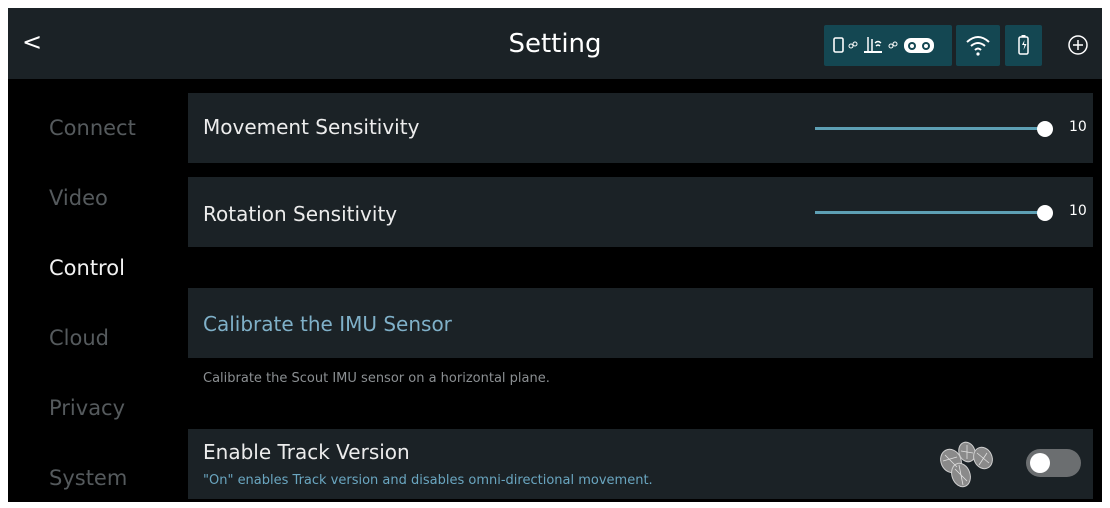 This screenshot has width=1110, height=508. I want to click on sidebar-item-connect: Connect, so click(92, 128).